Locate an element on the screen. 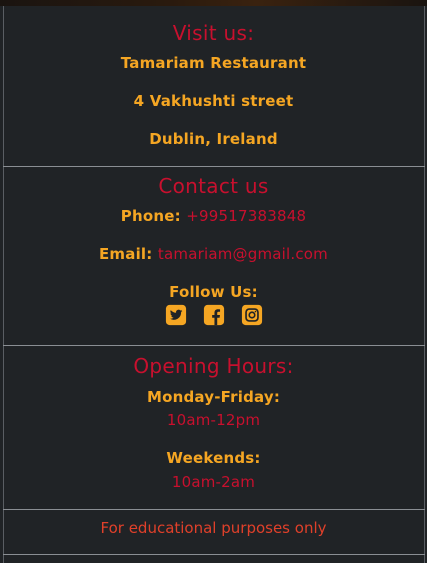 The image size is (427, 563). hours-heading: Opening Hours: is located at coordinates (213, 366).